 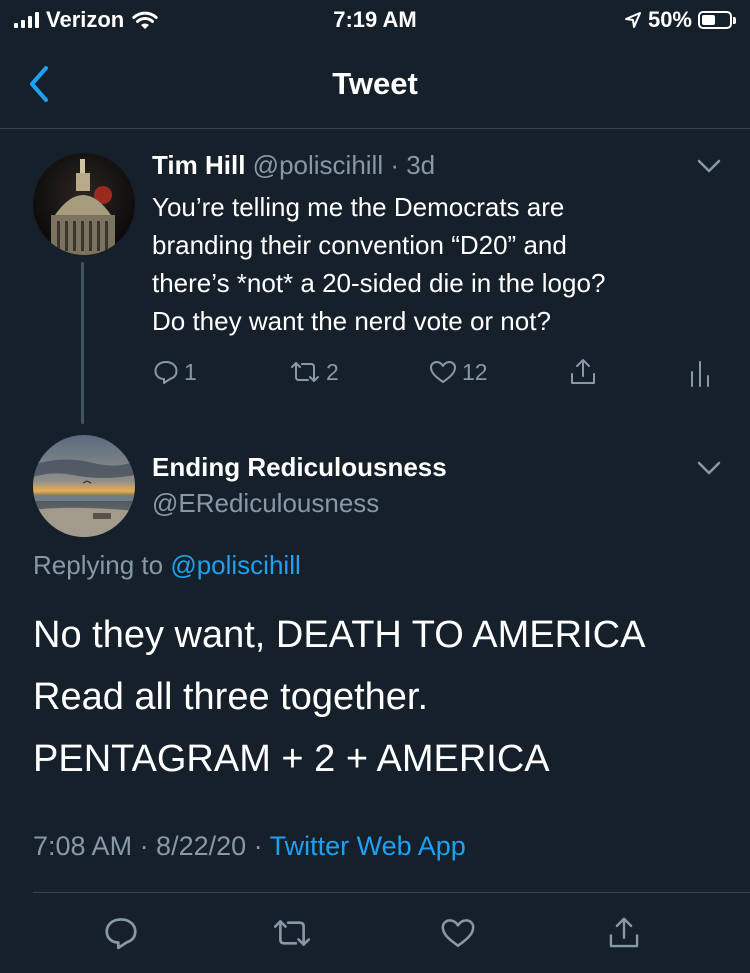 What do you see at coordinates (339, 635) in the screenshot?
I see `tweet-line: No they want, DEATH TO AMERICA` at bounding box center [339, 635].